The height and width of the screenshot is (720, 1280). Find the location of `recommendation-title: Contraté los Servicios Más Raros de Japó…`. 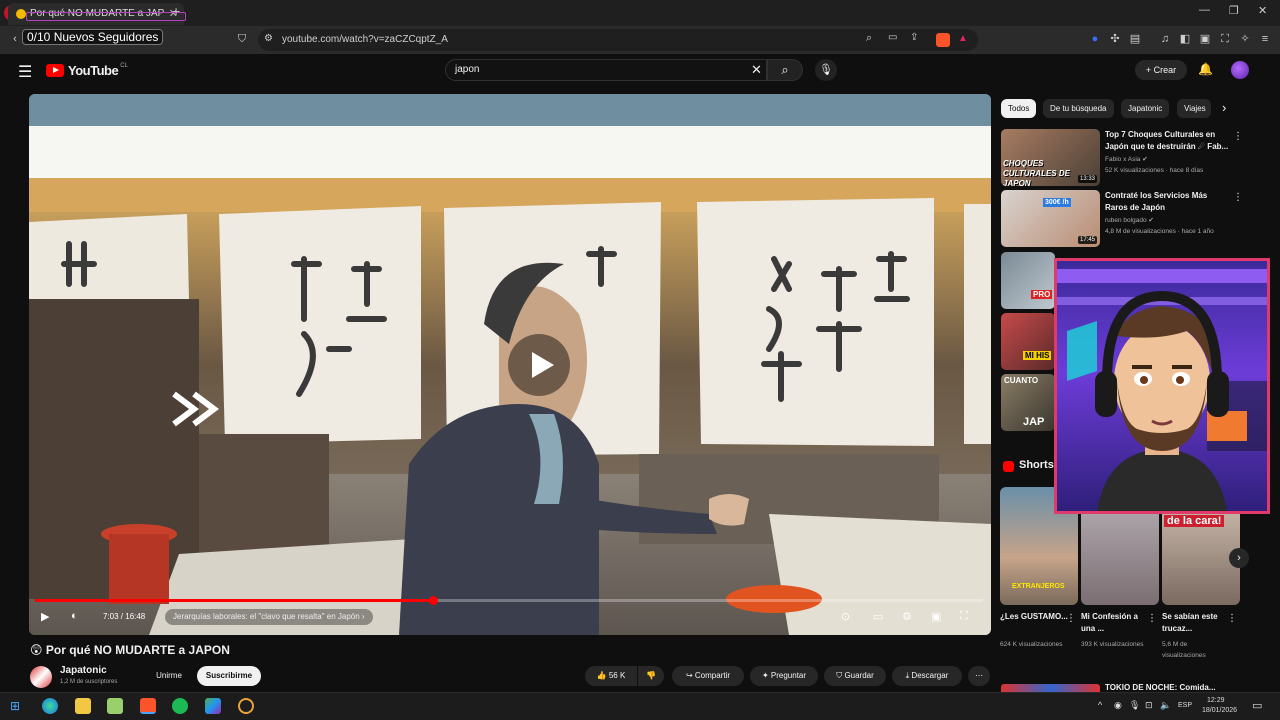

recommendation-title: Contraté los Servicios Más Raros de Japó… is located at coordinates (1167, 202).